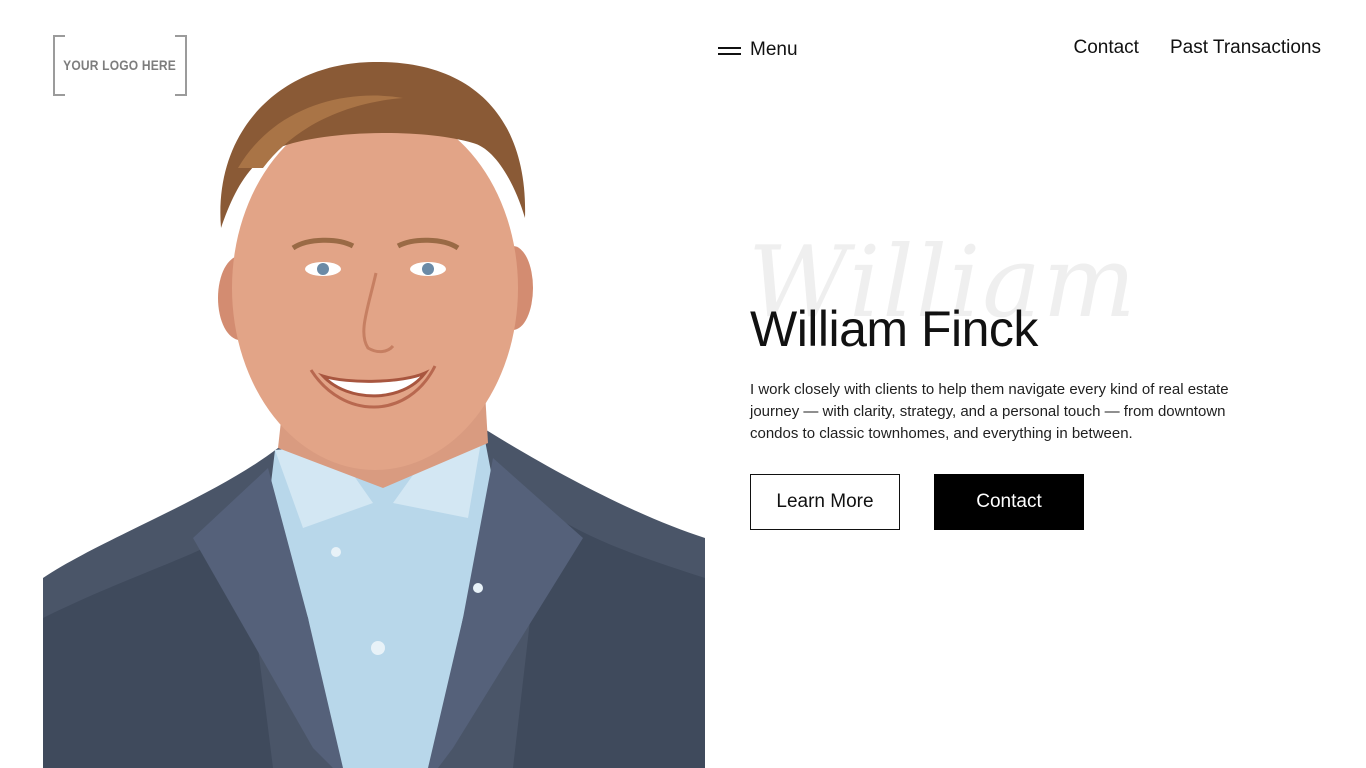 This screenshot has width=1366, height=768. What do you see at coordinates (894, 329) in the screenshot?
I see `page-title: William Finck` at bounding box center [894, 329].